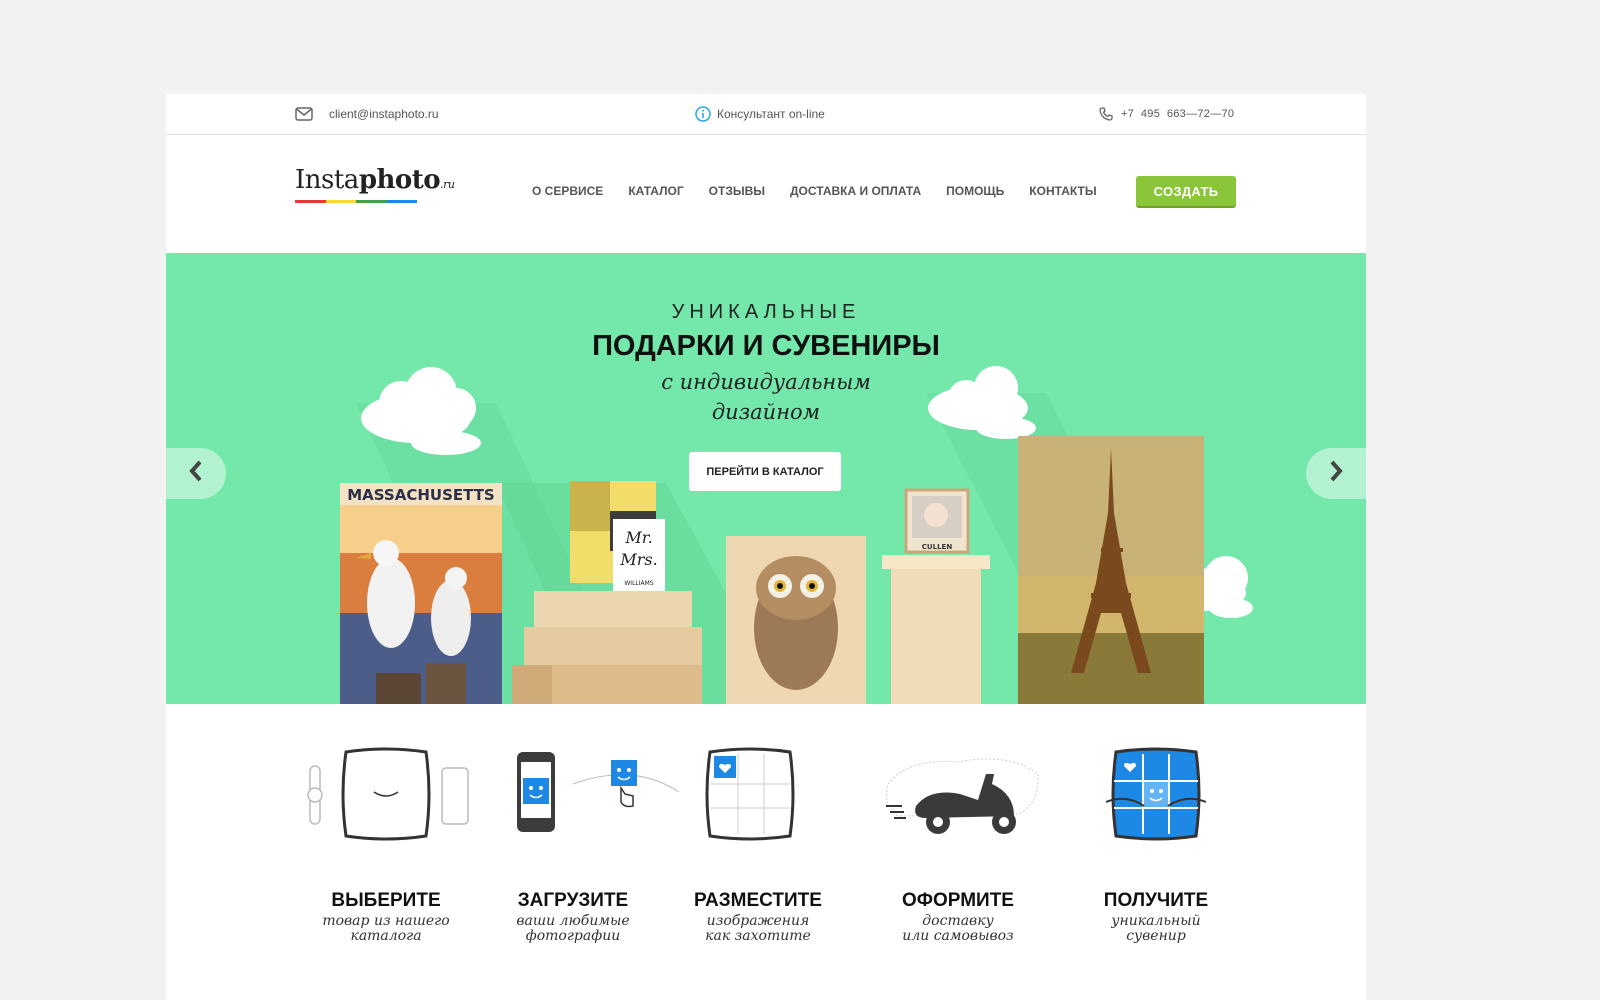  I want to click on logo-color-red, so click(310, 201).